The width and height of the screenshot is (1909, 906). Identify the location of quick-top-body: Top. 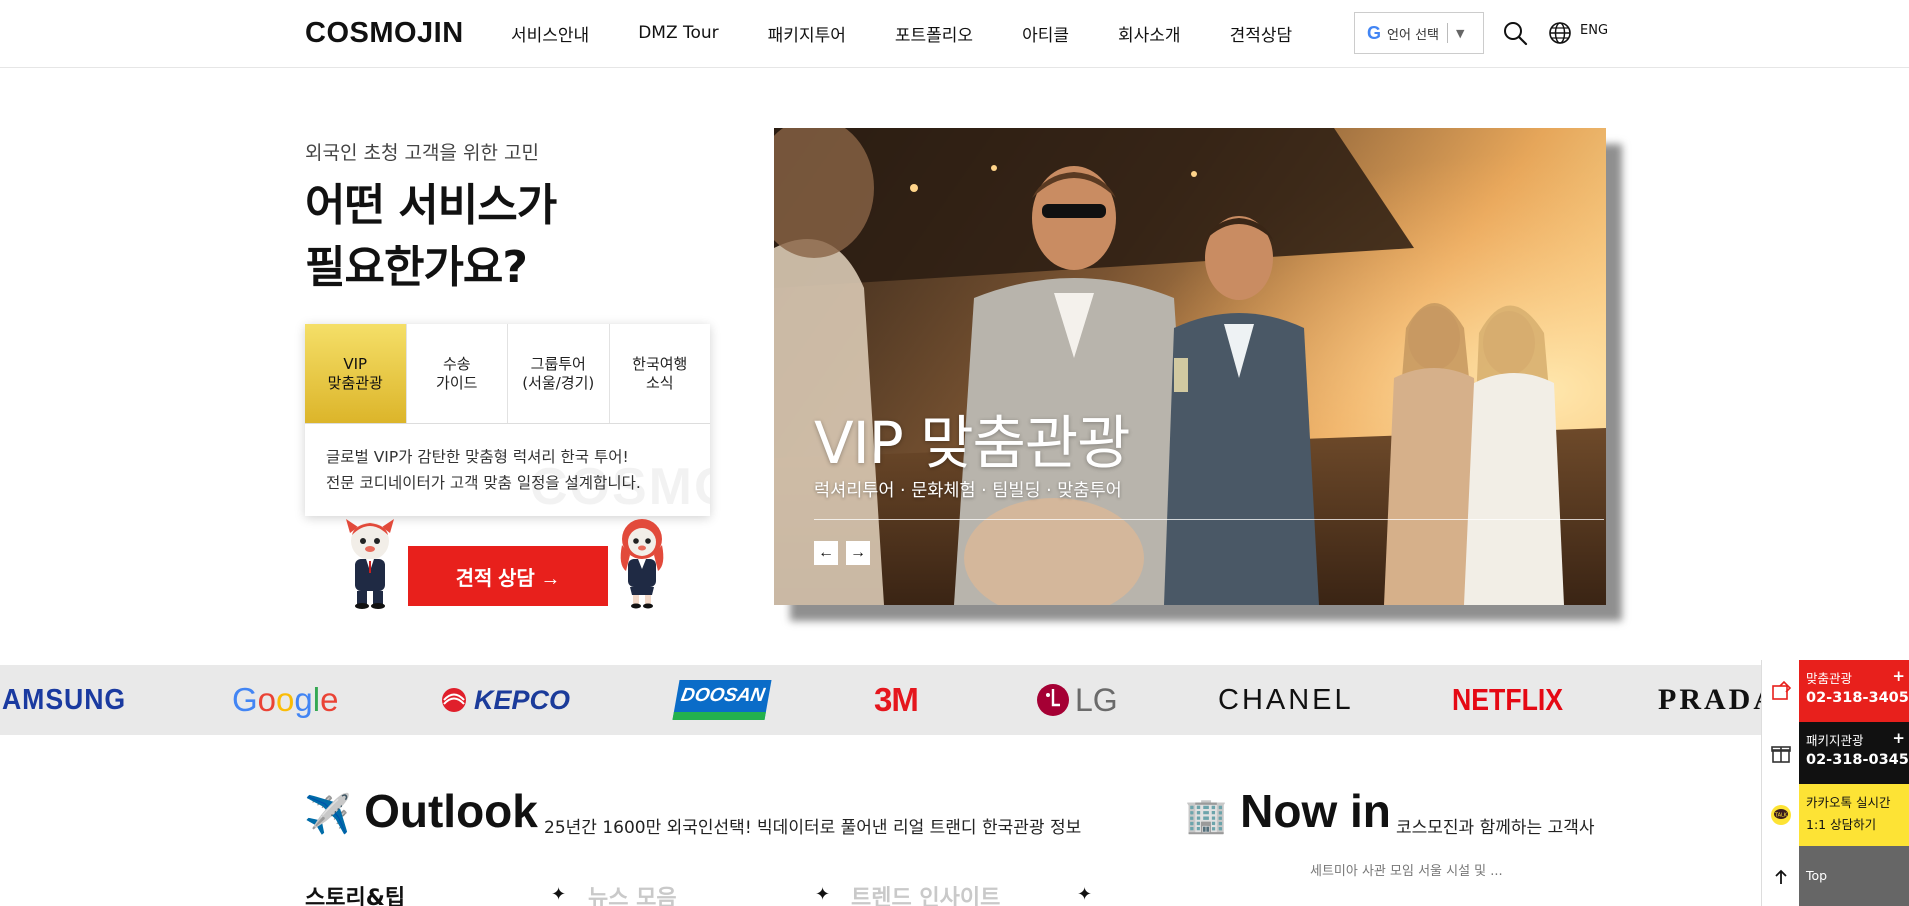
(1854, 876).